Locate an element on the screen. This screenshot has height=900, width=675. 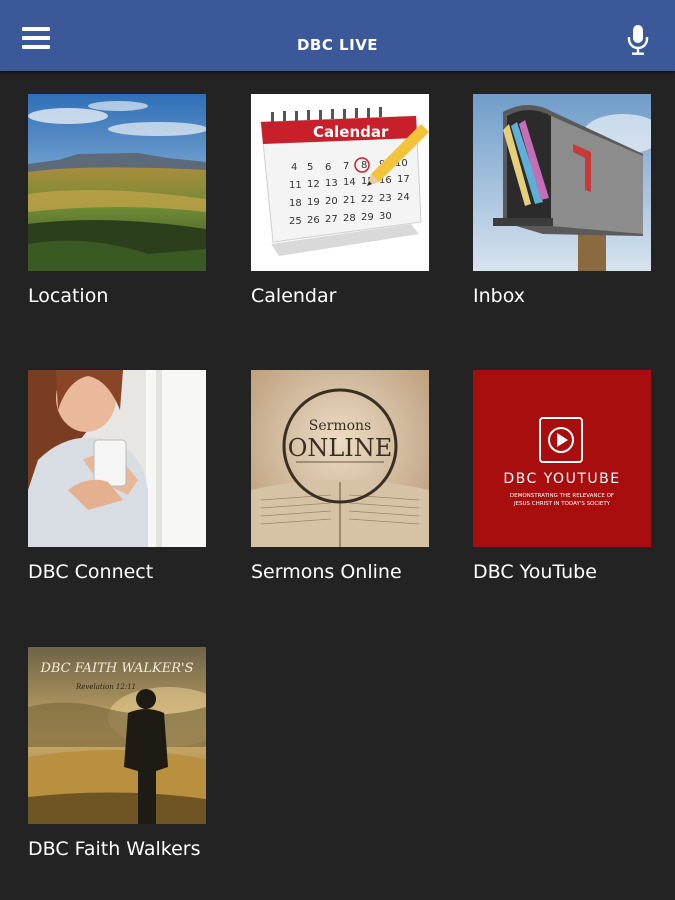
svg-text: 6 is located at coordinates (328, 167).